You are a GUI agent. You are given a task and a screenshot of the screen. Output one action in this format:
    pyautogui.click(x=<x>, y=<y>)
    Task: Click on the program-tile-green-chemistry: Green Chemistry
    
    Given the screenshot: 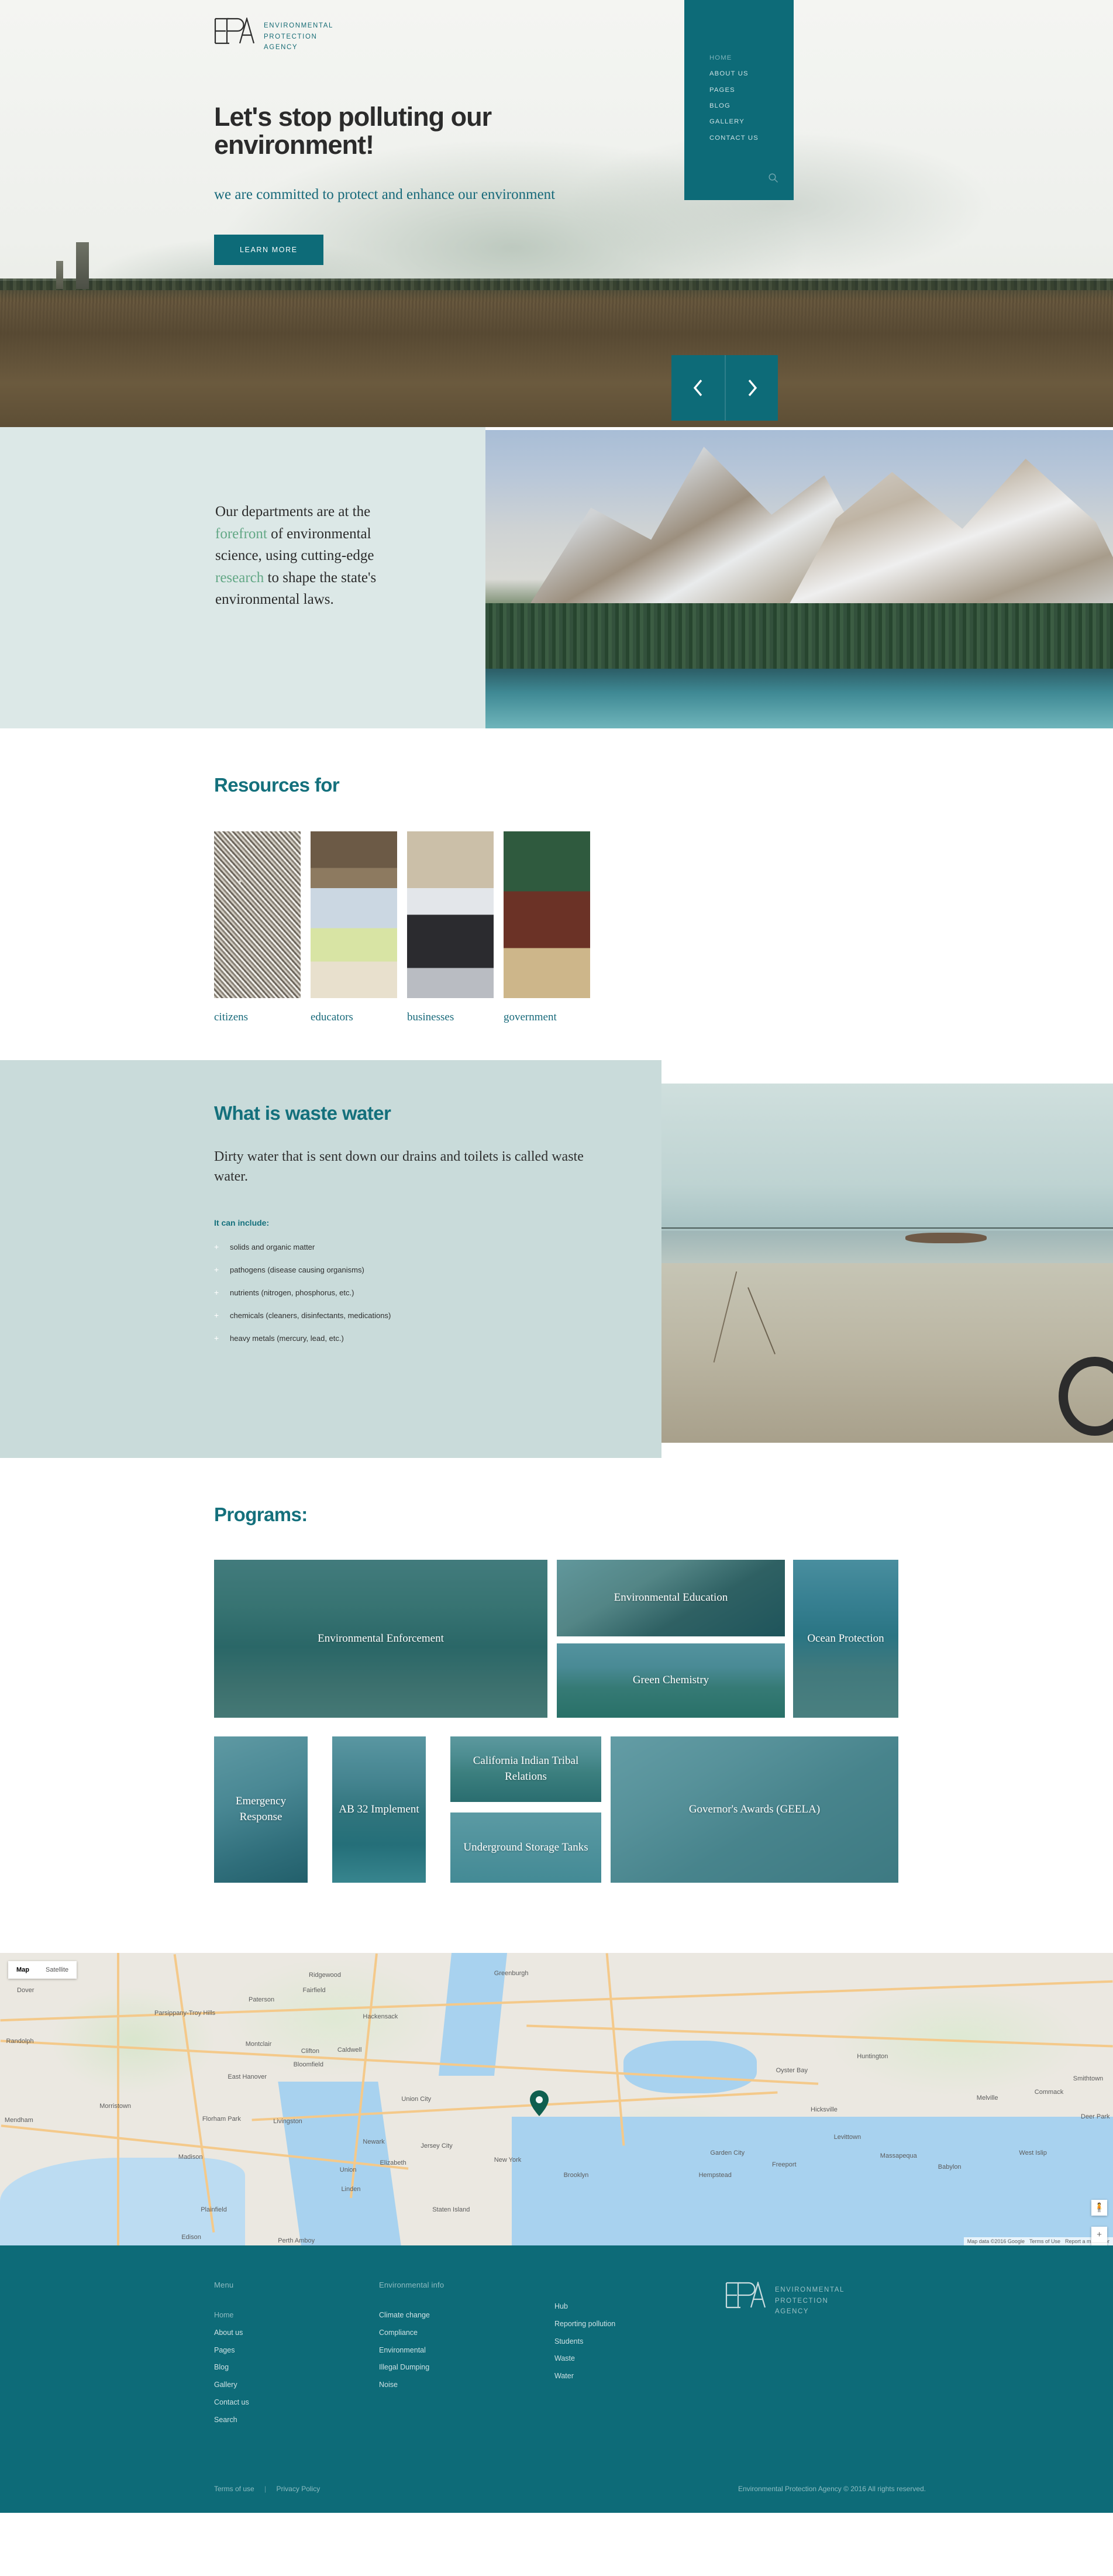 What is the action you would take?
    pyautogui.click(x=671, y=1681)
    